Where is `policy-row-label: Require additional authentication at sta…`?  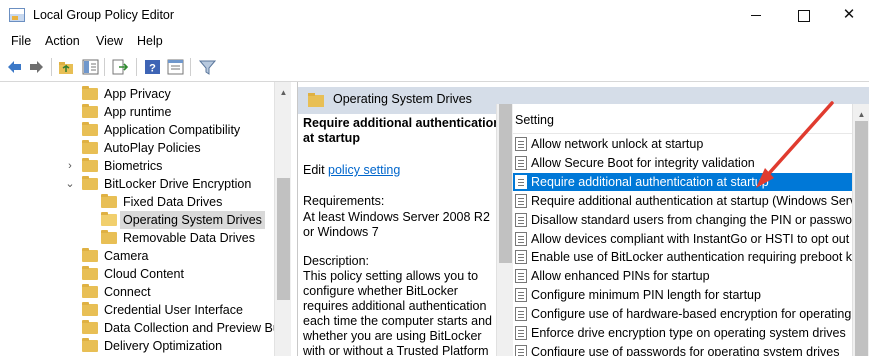
policy-row-label: Require additional authentication at sta… is located at coordinates (692, 200).